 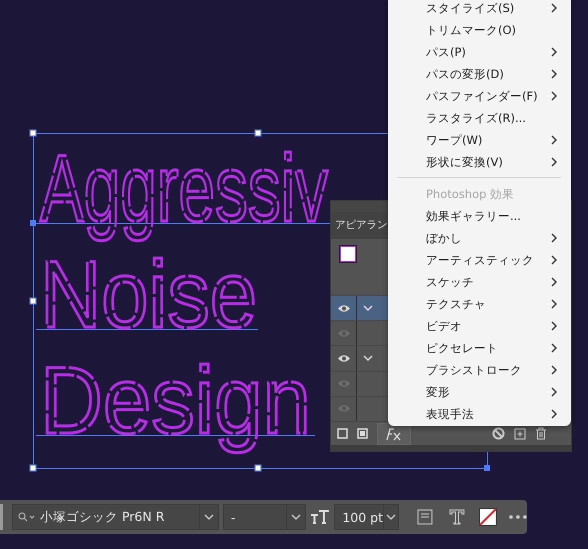 I want to click on outlined-text: Design, so click(x=175, y=401).